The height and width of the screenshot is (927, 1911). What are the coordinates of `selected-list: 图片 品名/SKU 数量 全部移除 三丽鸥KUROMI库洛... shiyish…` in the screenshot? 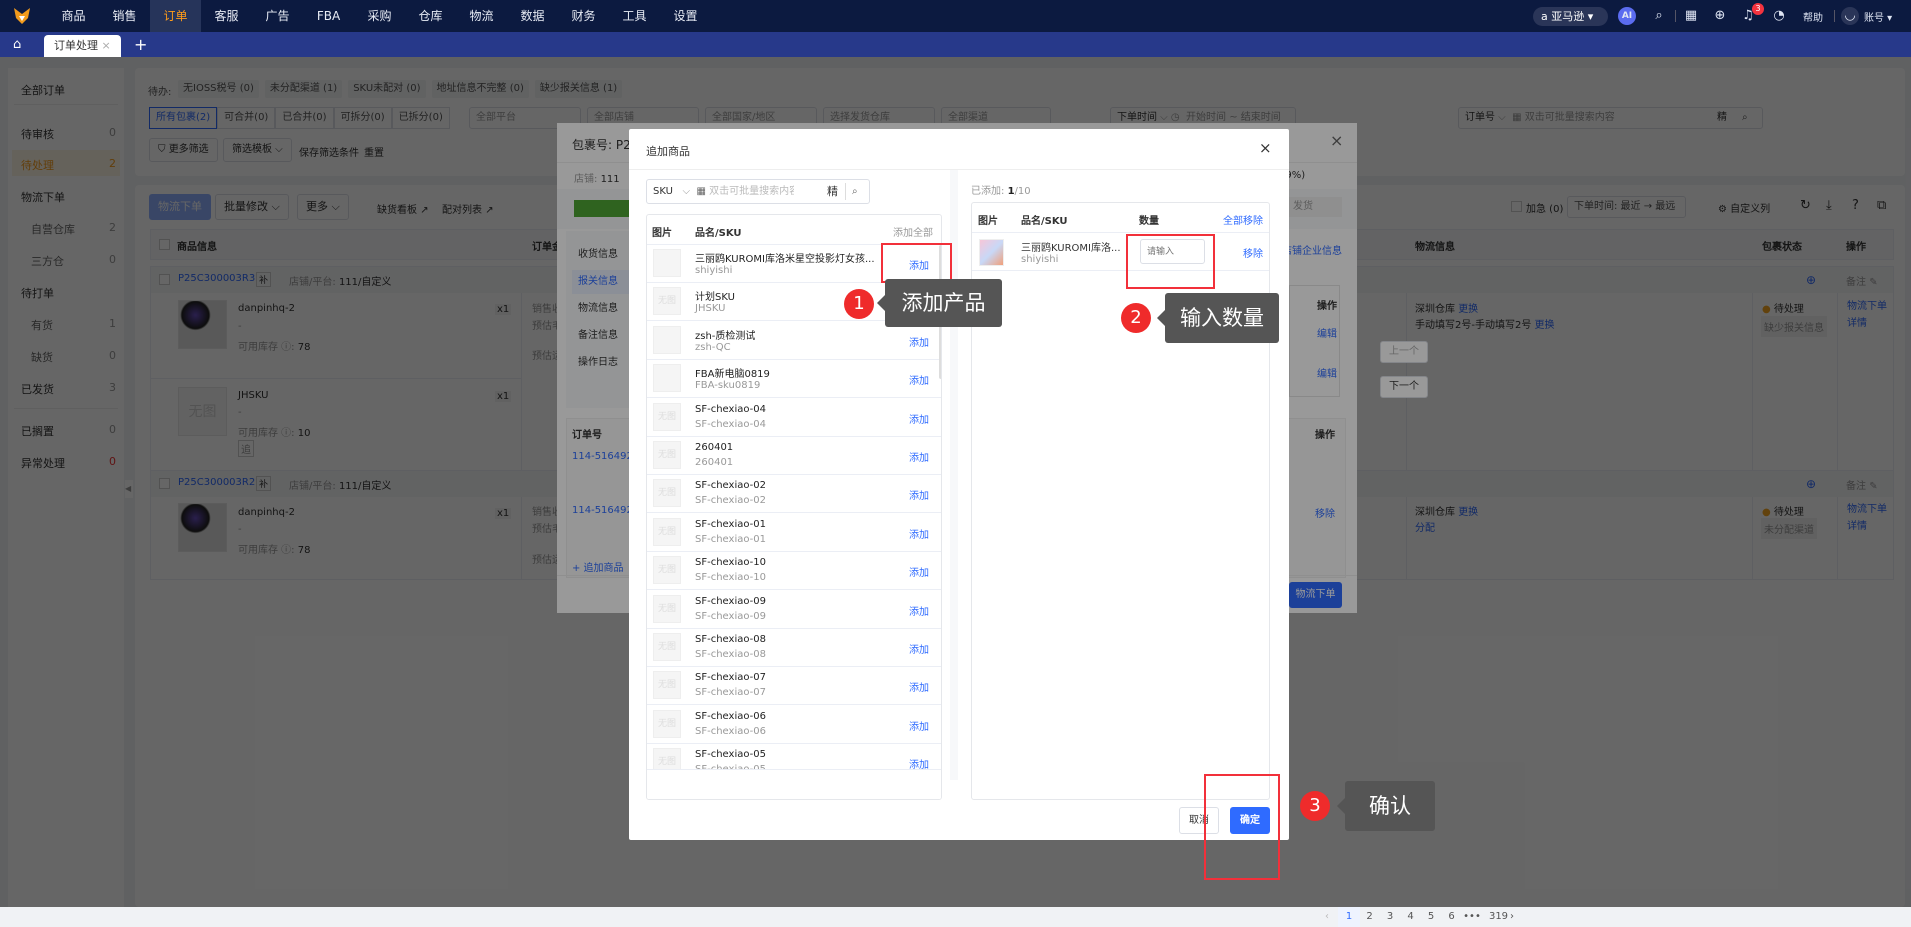 It's located at (1120, 501).